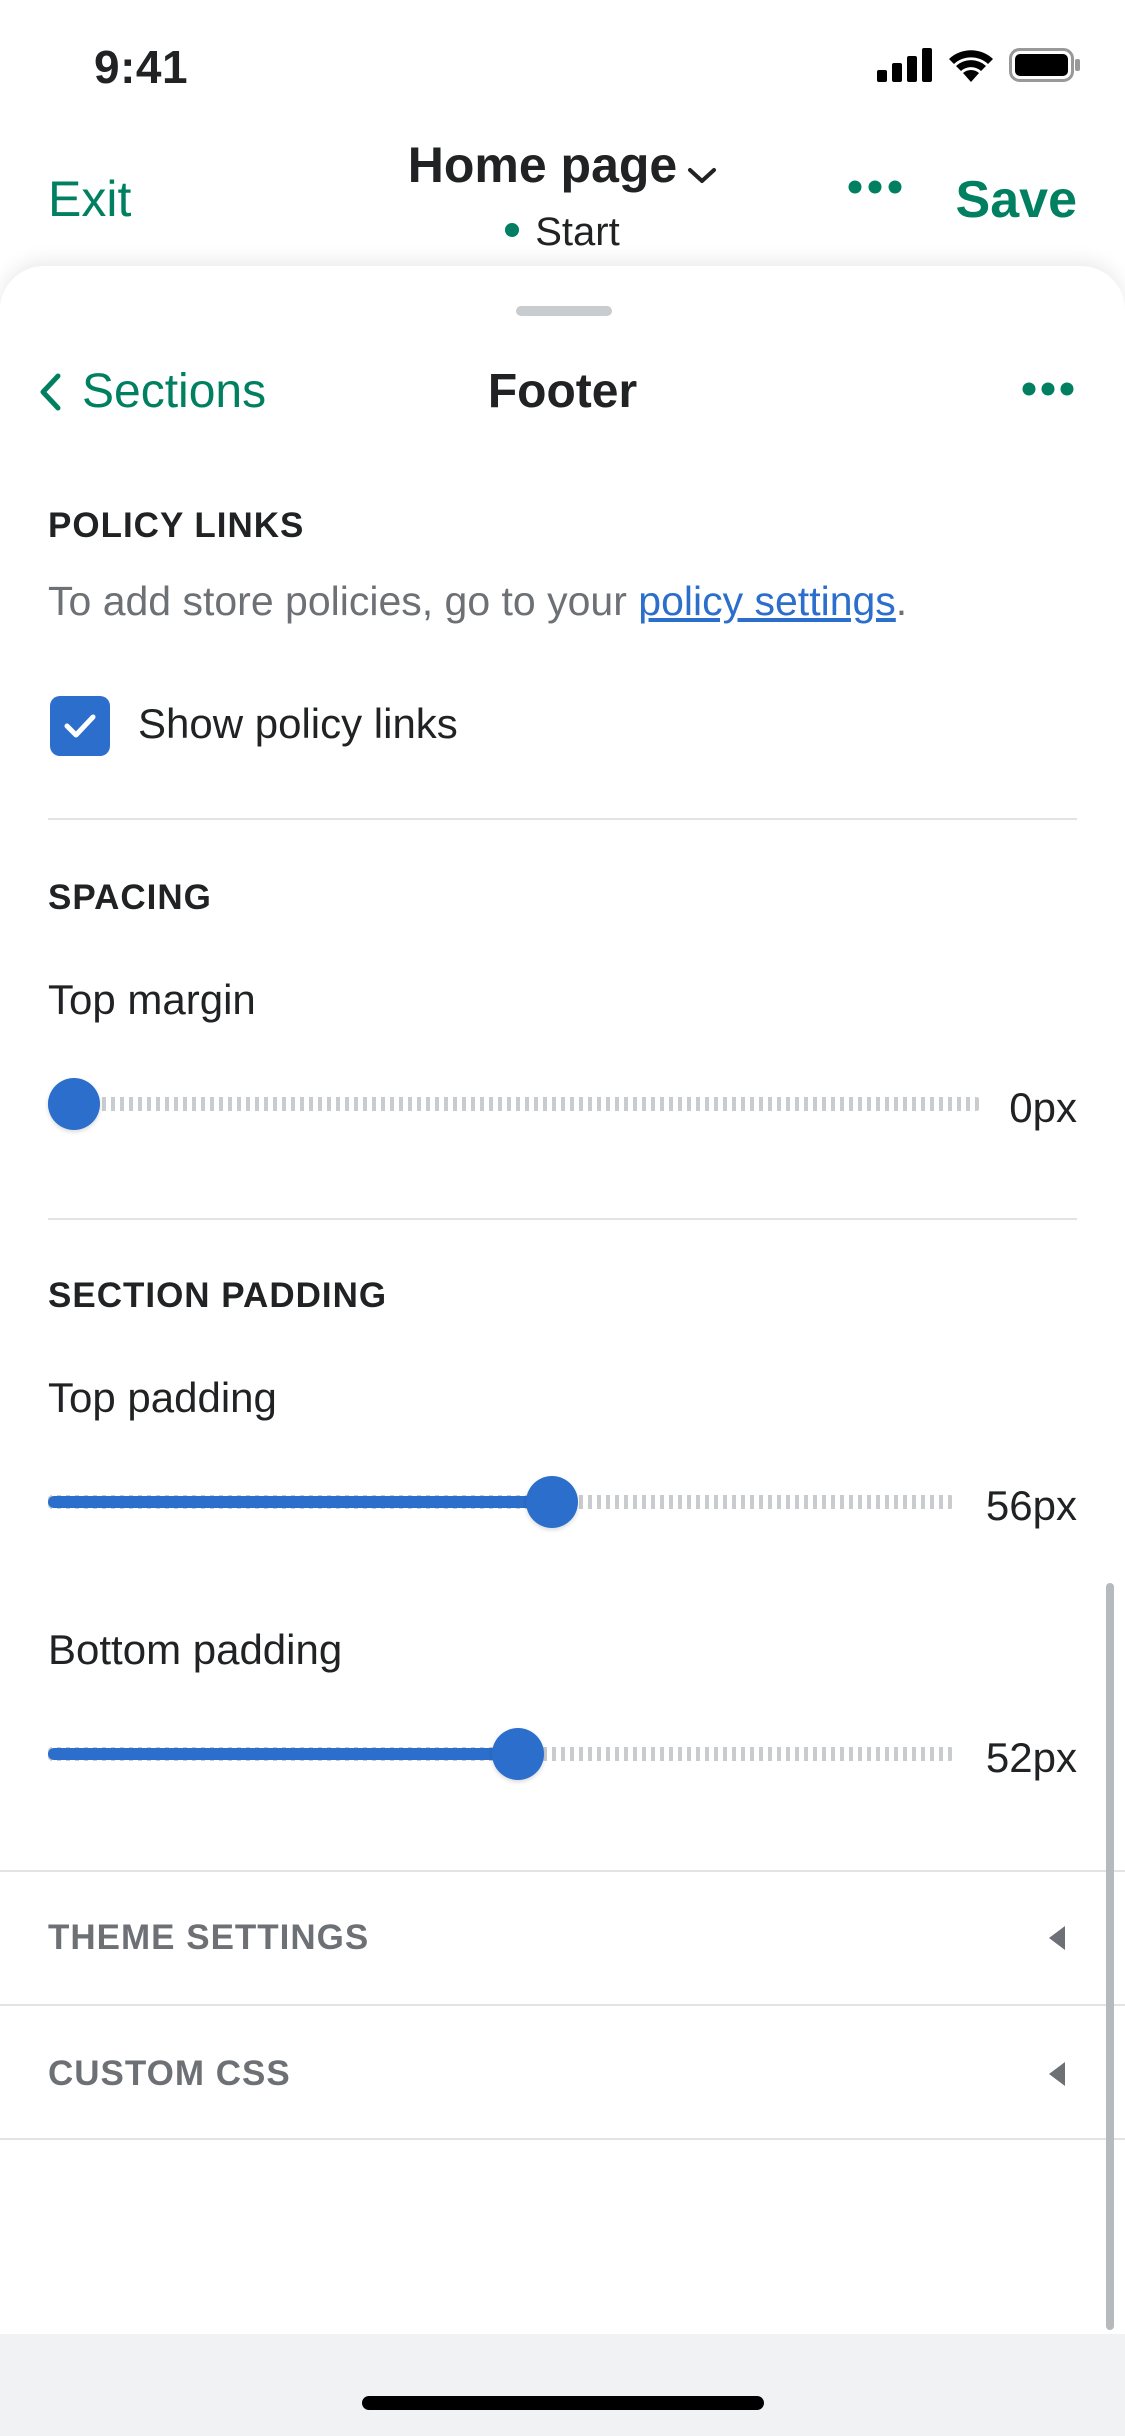 The height and width of the screenshot is (2436, 1125). Describe the element at coordinates (901, 601) in the screenshot. I see `help-suffix: .` at that location.